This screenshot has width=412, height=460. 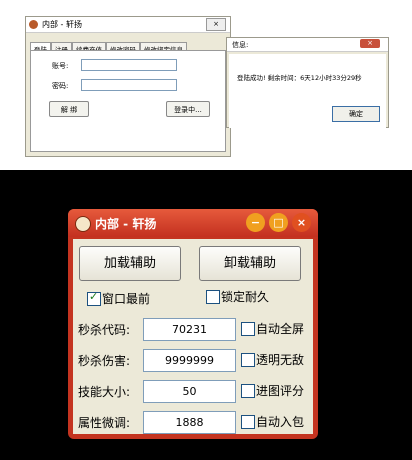 What do you see at coordinates (280, 391) in the screenshot?
I see `map-score-label: 进图评分` at bounding box center [280, 391].